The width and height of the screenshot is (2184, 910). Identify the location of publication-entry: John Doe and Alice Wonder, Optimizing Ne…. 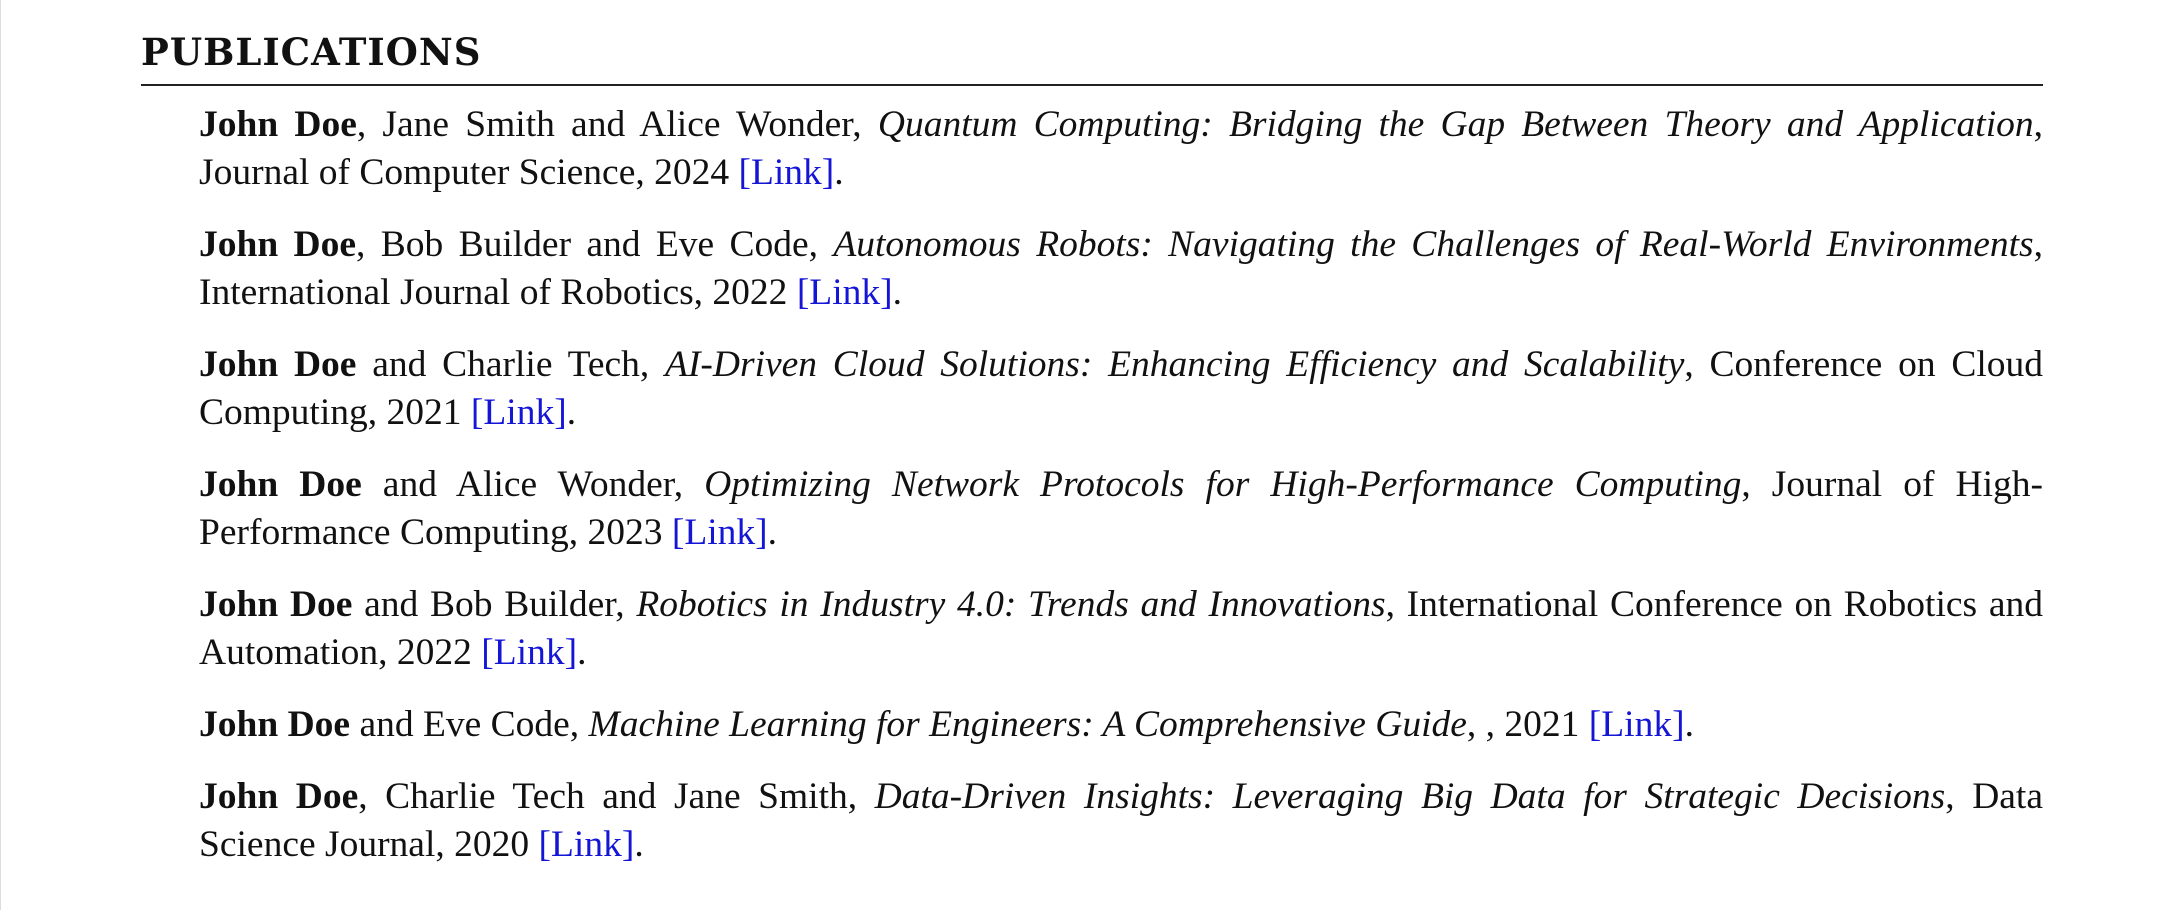
(1121, 509).